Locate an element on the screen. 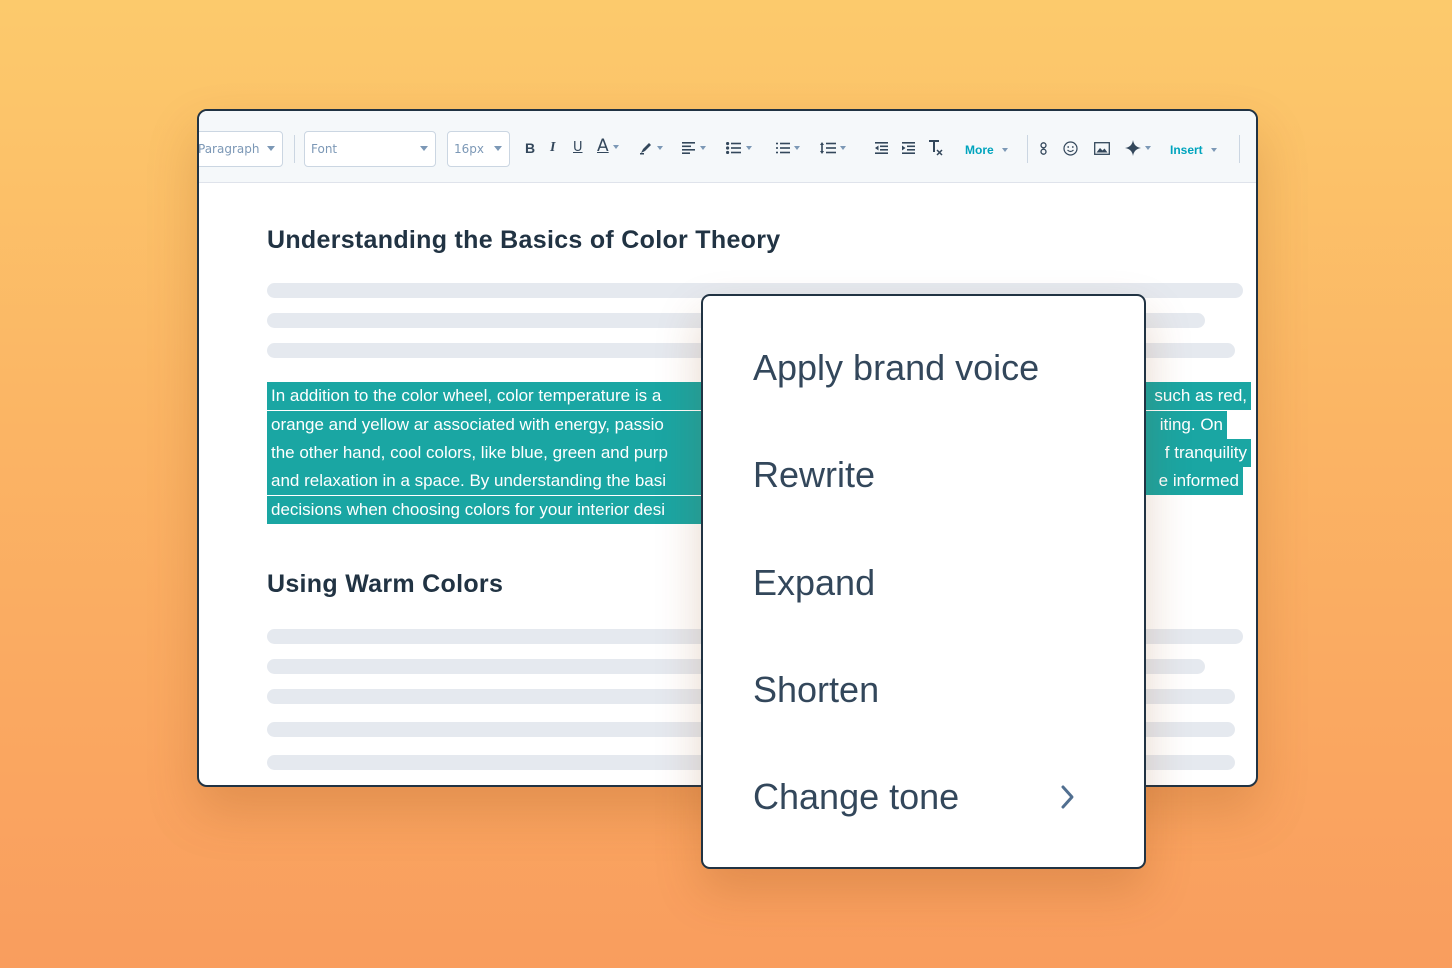 This screenshot has width=1452, height=968. selected-text-line: e informed is located at coordinates (1194, 481).